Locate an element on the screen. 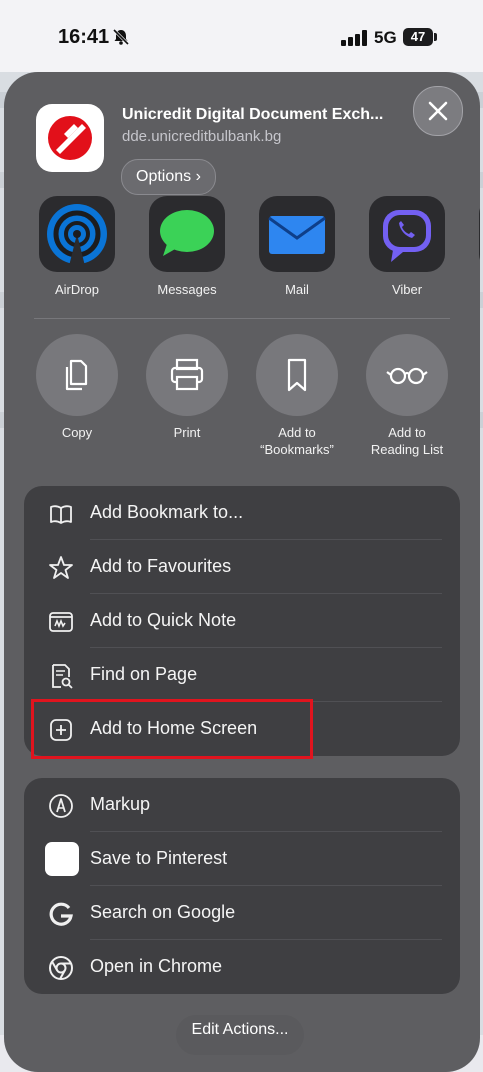 This screenshot has width=483, height=1072. reading-list-icon is located at coordinates (407, 375).